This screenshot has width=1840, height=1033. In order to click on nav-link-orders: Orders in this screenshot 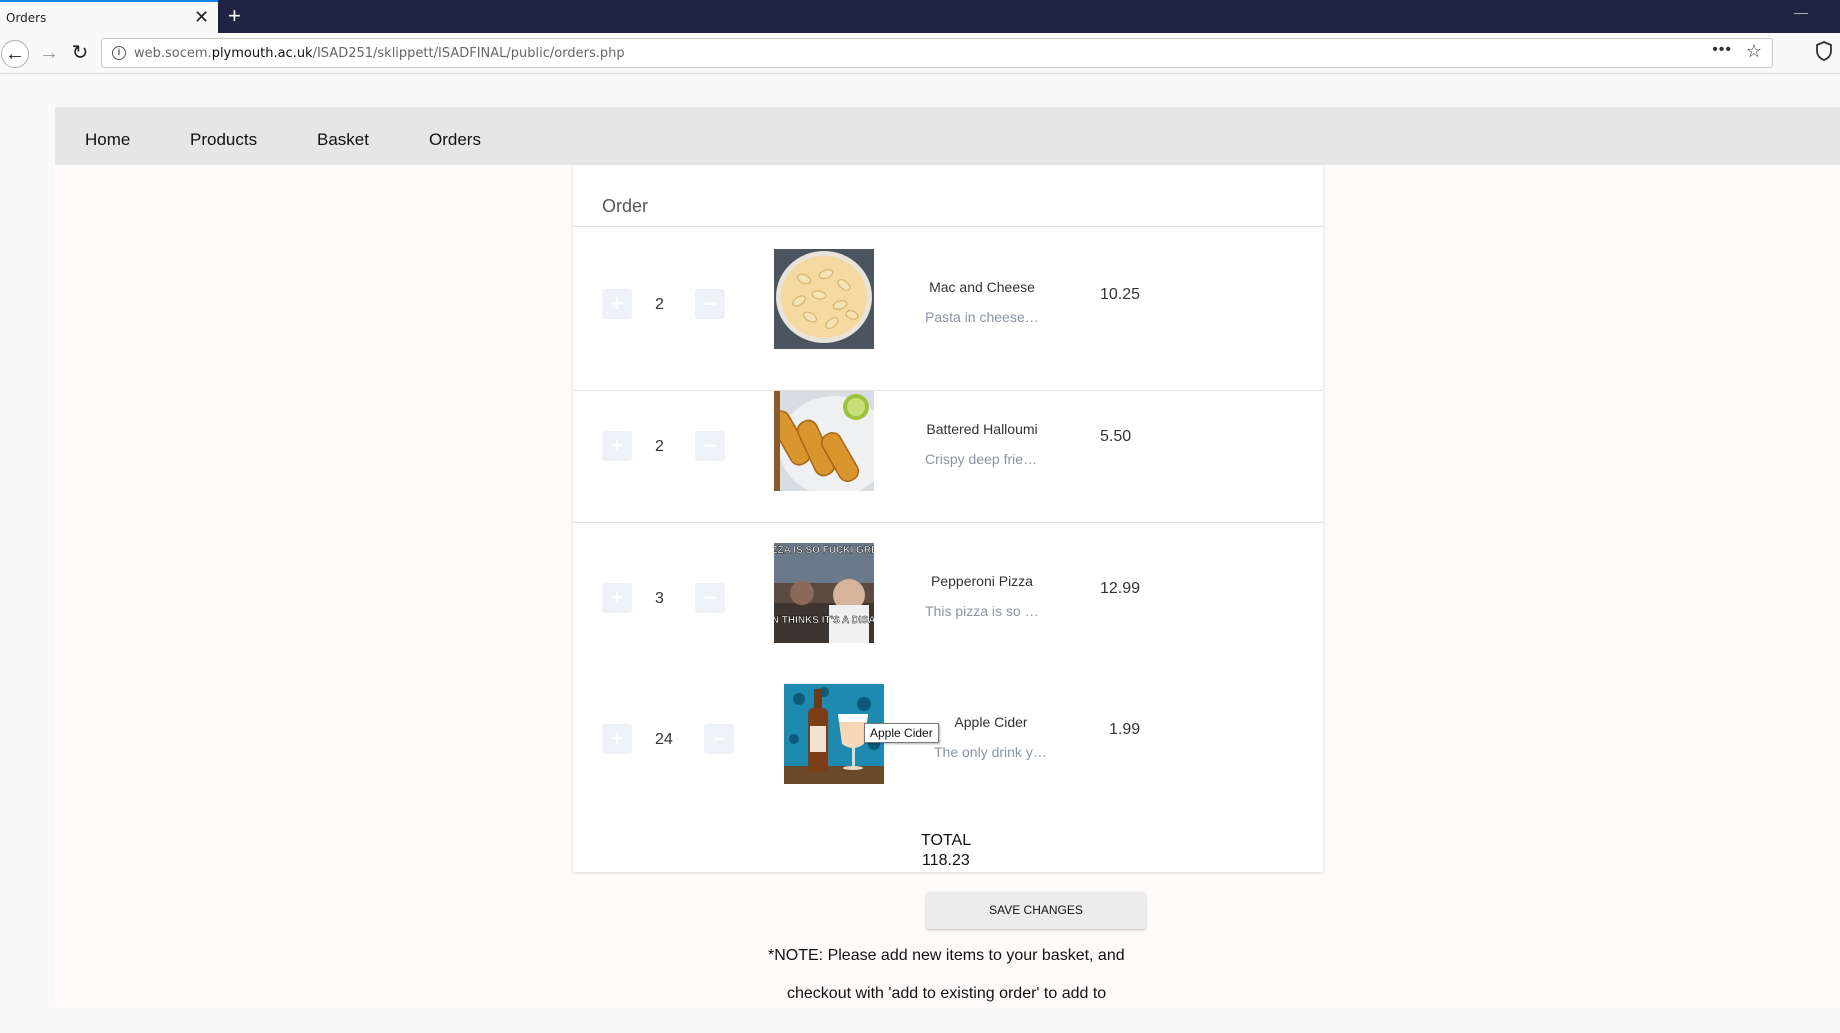, I will do `click(455, 140)`.